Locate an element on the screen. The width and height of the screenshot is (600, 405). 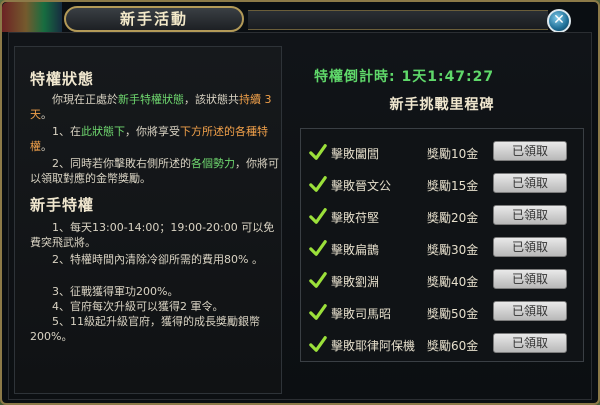
status-highlight-state: 新手特權狀態 is located at coordinates (151, 99).